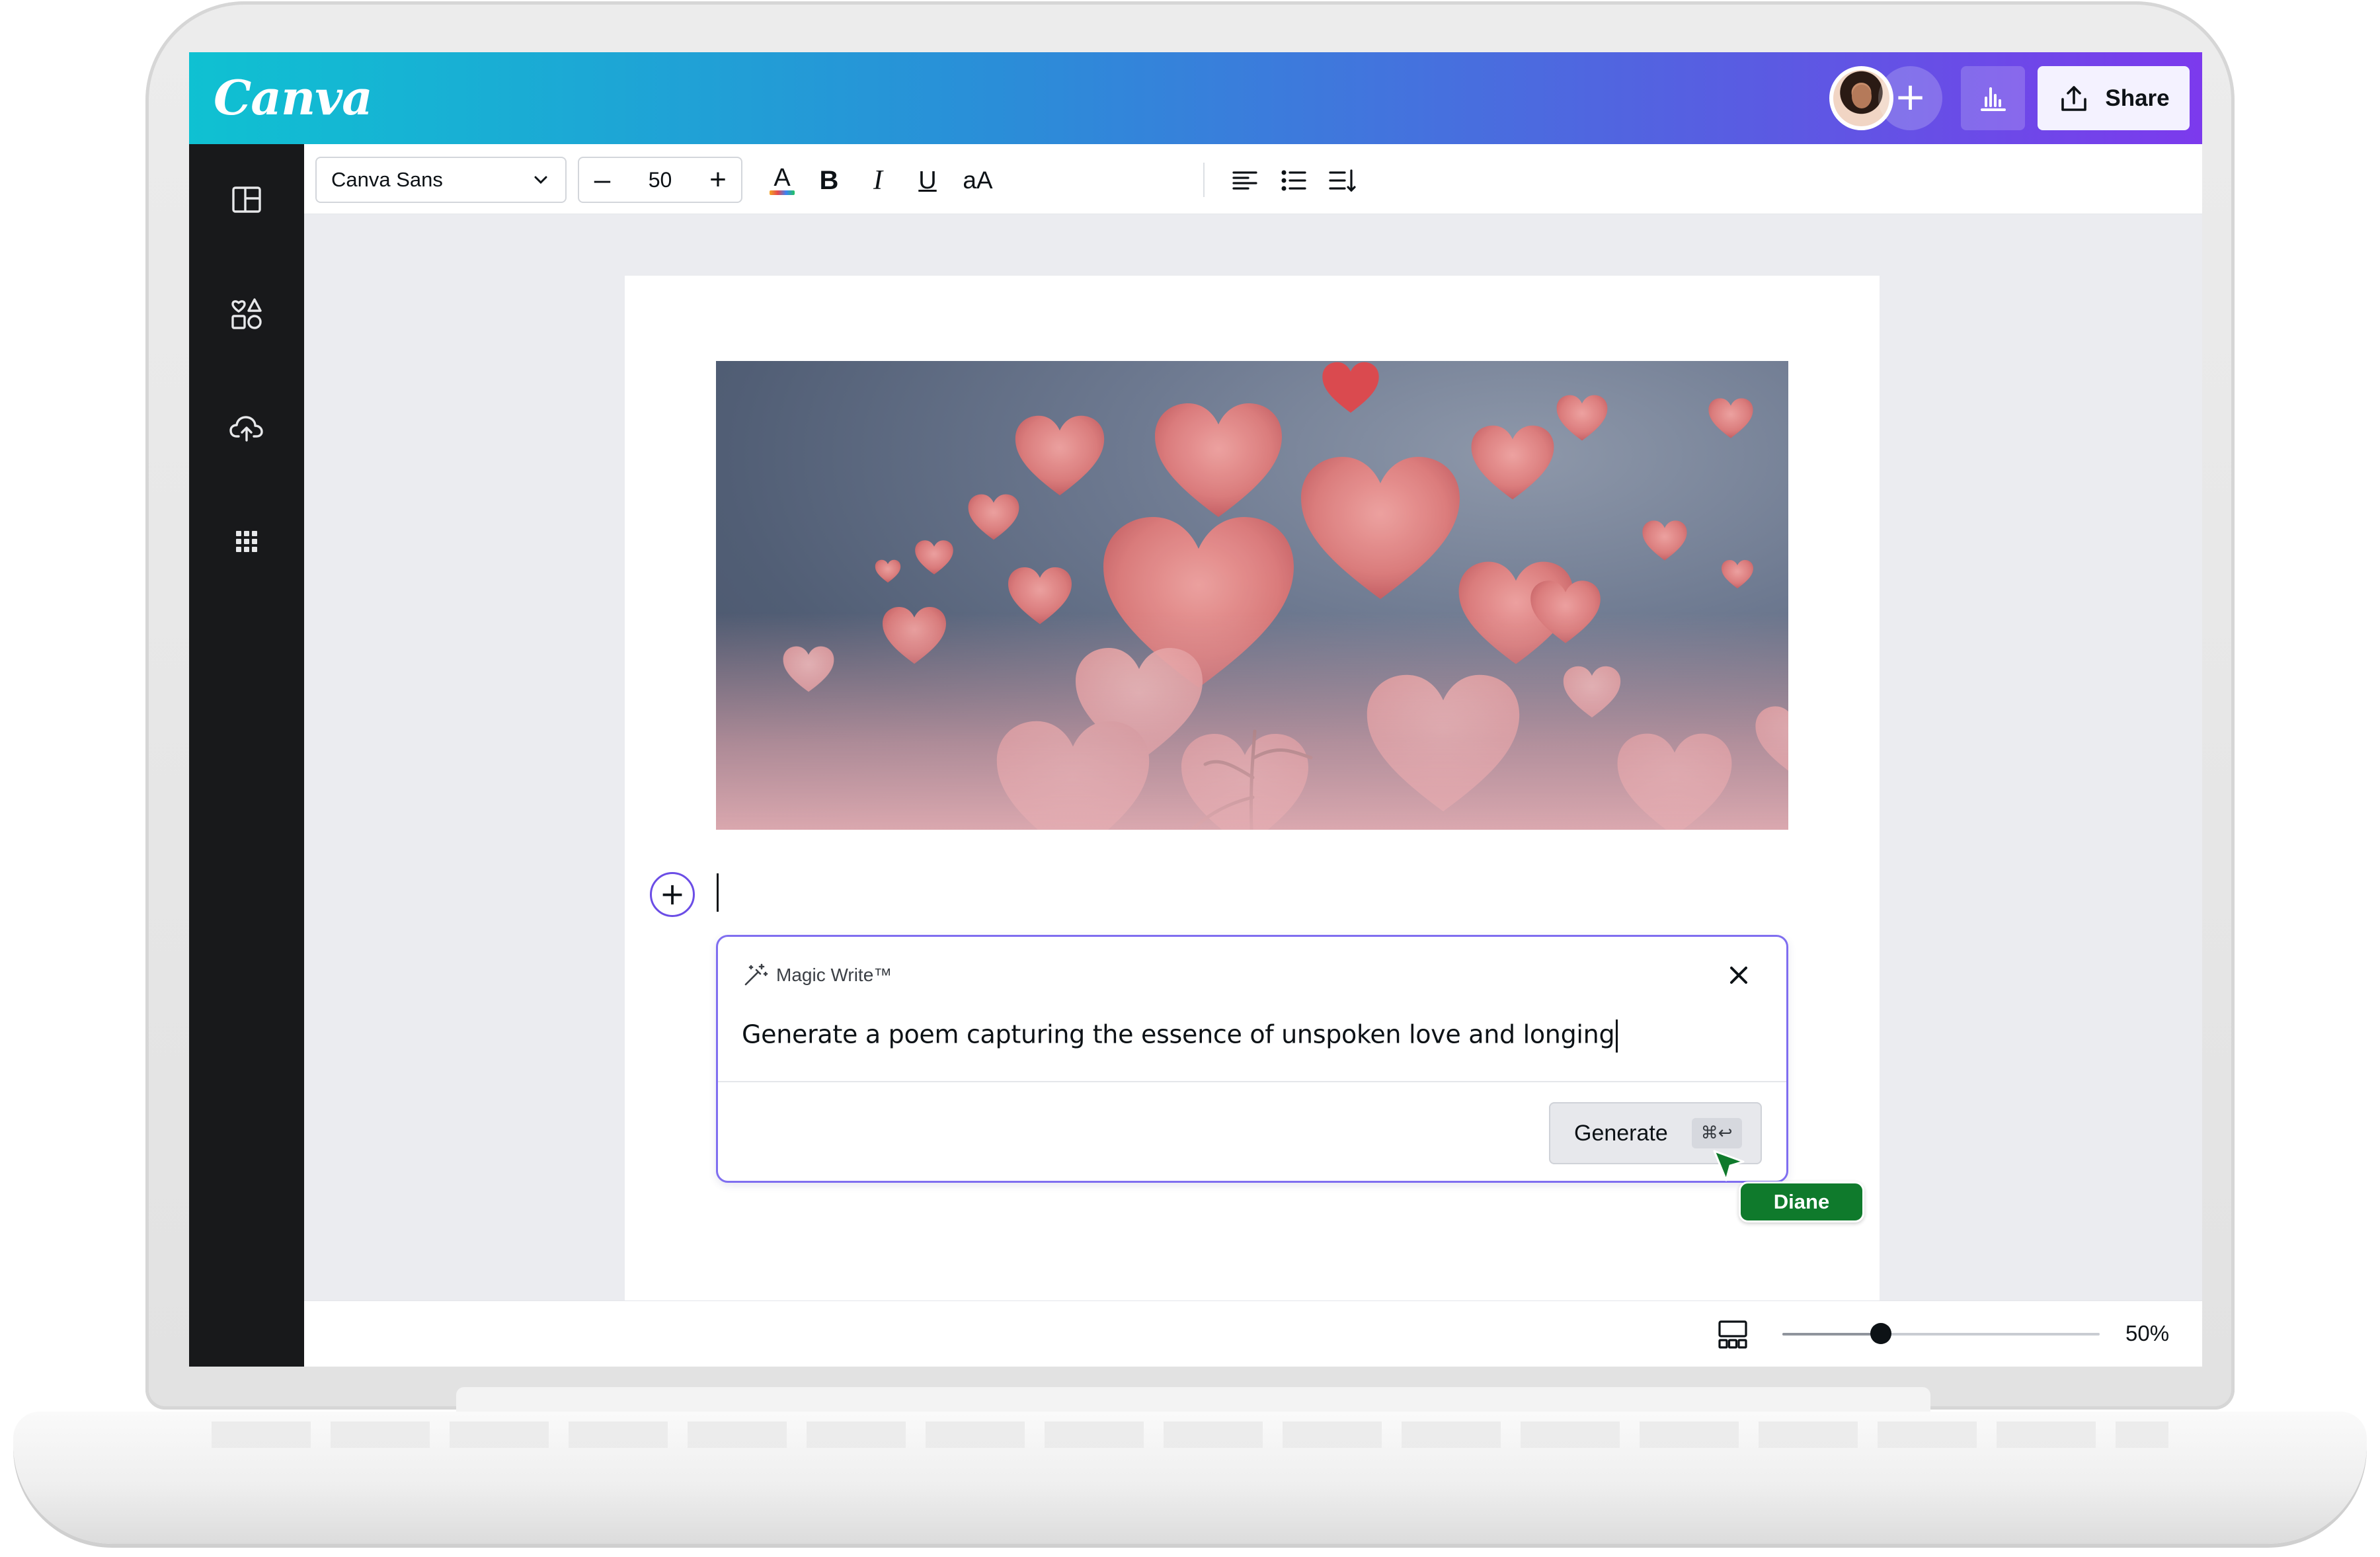 This screenshot has height=1557, width=2380. I want to click on magic-write-header: Magic Write™, so click(817, 975).